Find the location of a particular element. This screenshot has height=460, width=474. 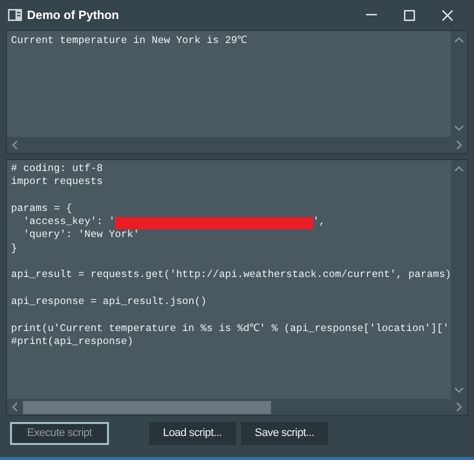

code-line: } is located at coordinates (14, 249).